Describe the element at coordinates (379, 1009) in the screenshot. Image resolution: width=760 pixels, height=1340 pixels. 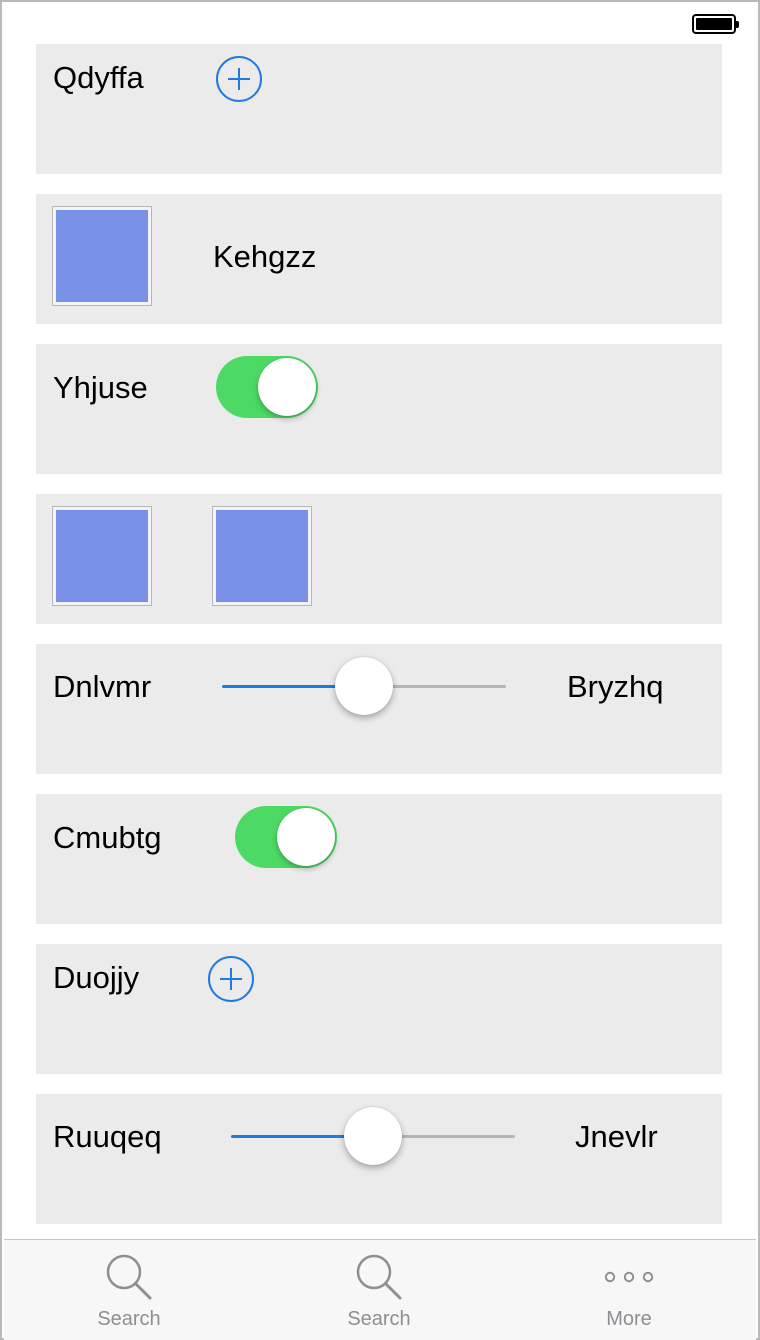
I see `list-row-duojjy: Duojjy` at that location.